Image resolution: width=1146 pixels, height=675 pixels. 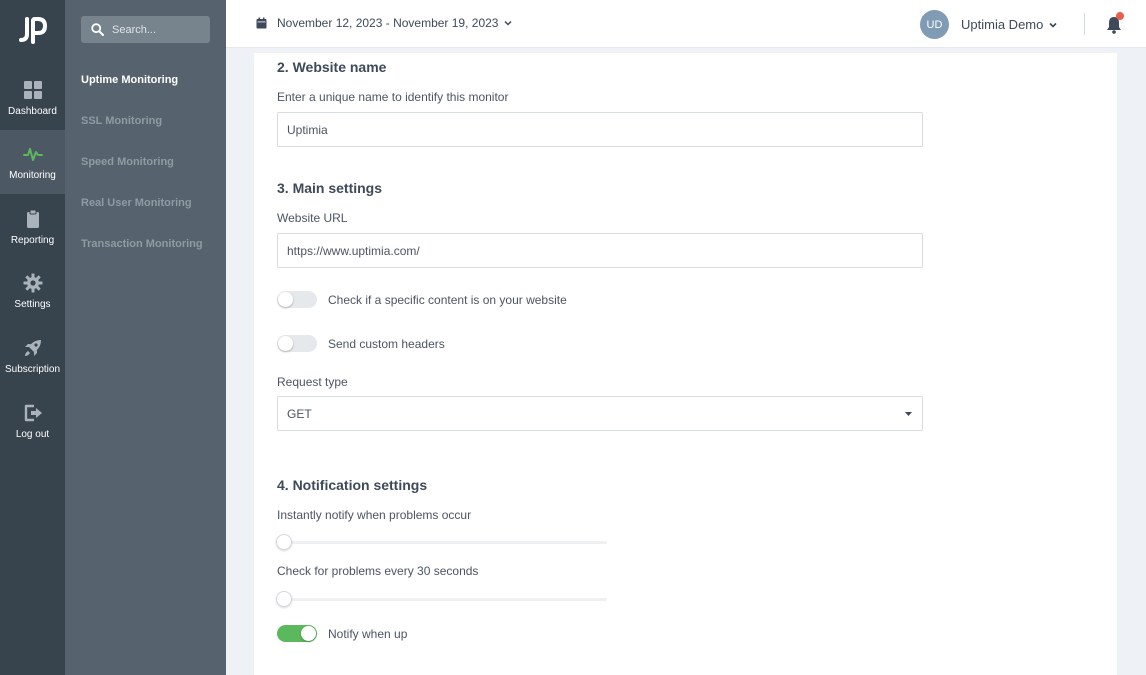 What do you see at coordinates (386, 344) in the screenshot?
I see `custom-headers-label: Send custom headers` at bounding box center [386, 344].